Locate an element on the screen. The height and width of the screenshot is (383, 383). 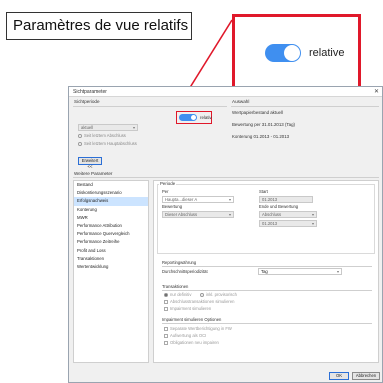
list-item: Performance Quervergleich is located at coordinates (111, 234).